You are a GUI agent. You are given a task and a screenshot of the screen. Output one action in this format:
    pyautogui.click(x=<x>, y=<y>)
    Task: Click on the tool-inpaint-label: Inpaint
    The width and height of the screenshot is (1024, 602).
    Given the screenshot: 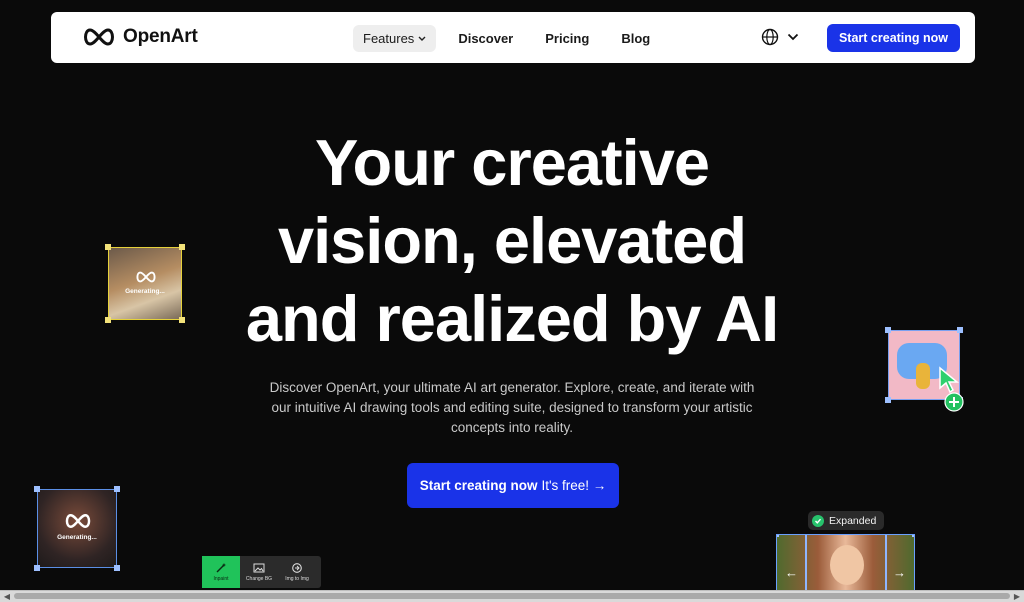 What is the action you would take?
    pyautogui.click(x=221, y=579)
    